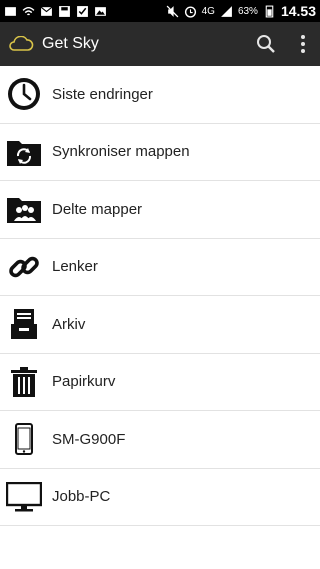 The width and height of the screenshot is (320, 569). I want to click on menu-item-shared-folders: Delte mapper, so click(160, 210).